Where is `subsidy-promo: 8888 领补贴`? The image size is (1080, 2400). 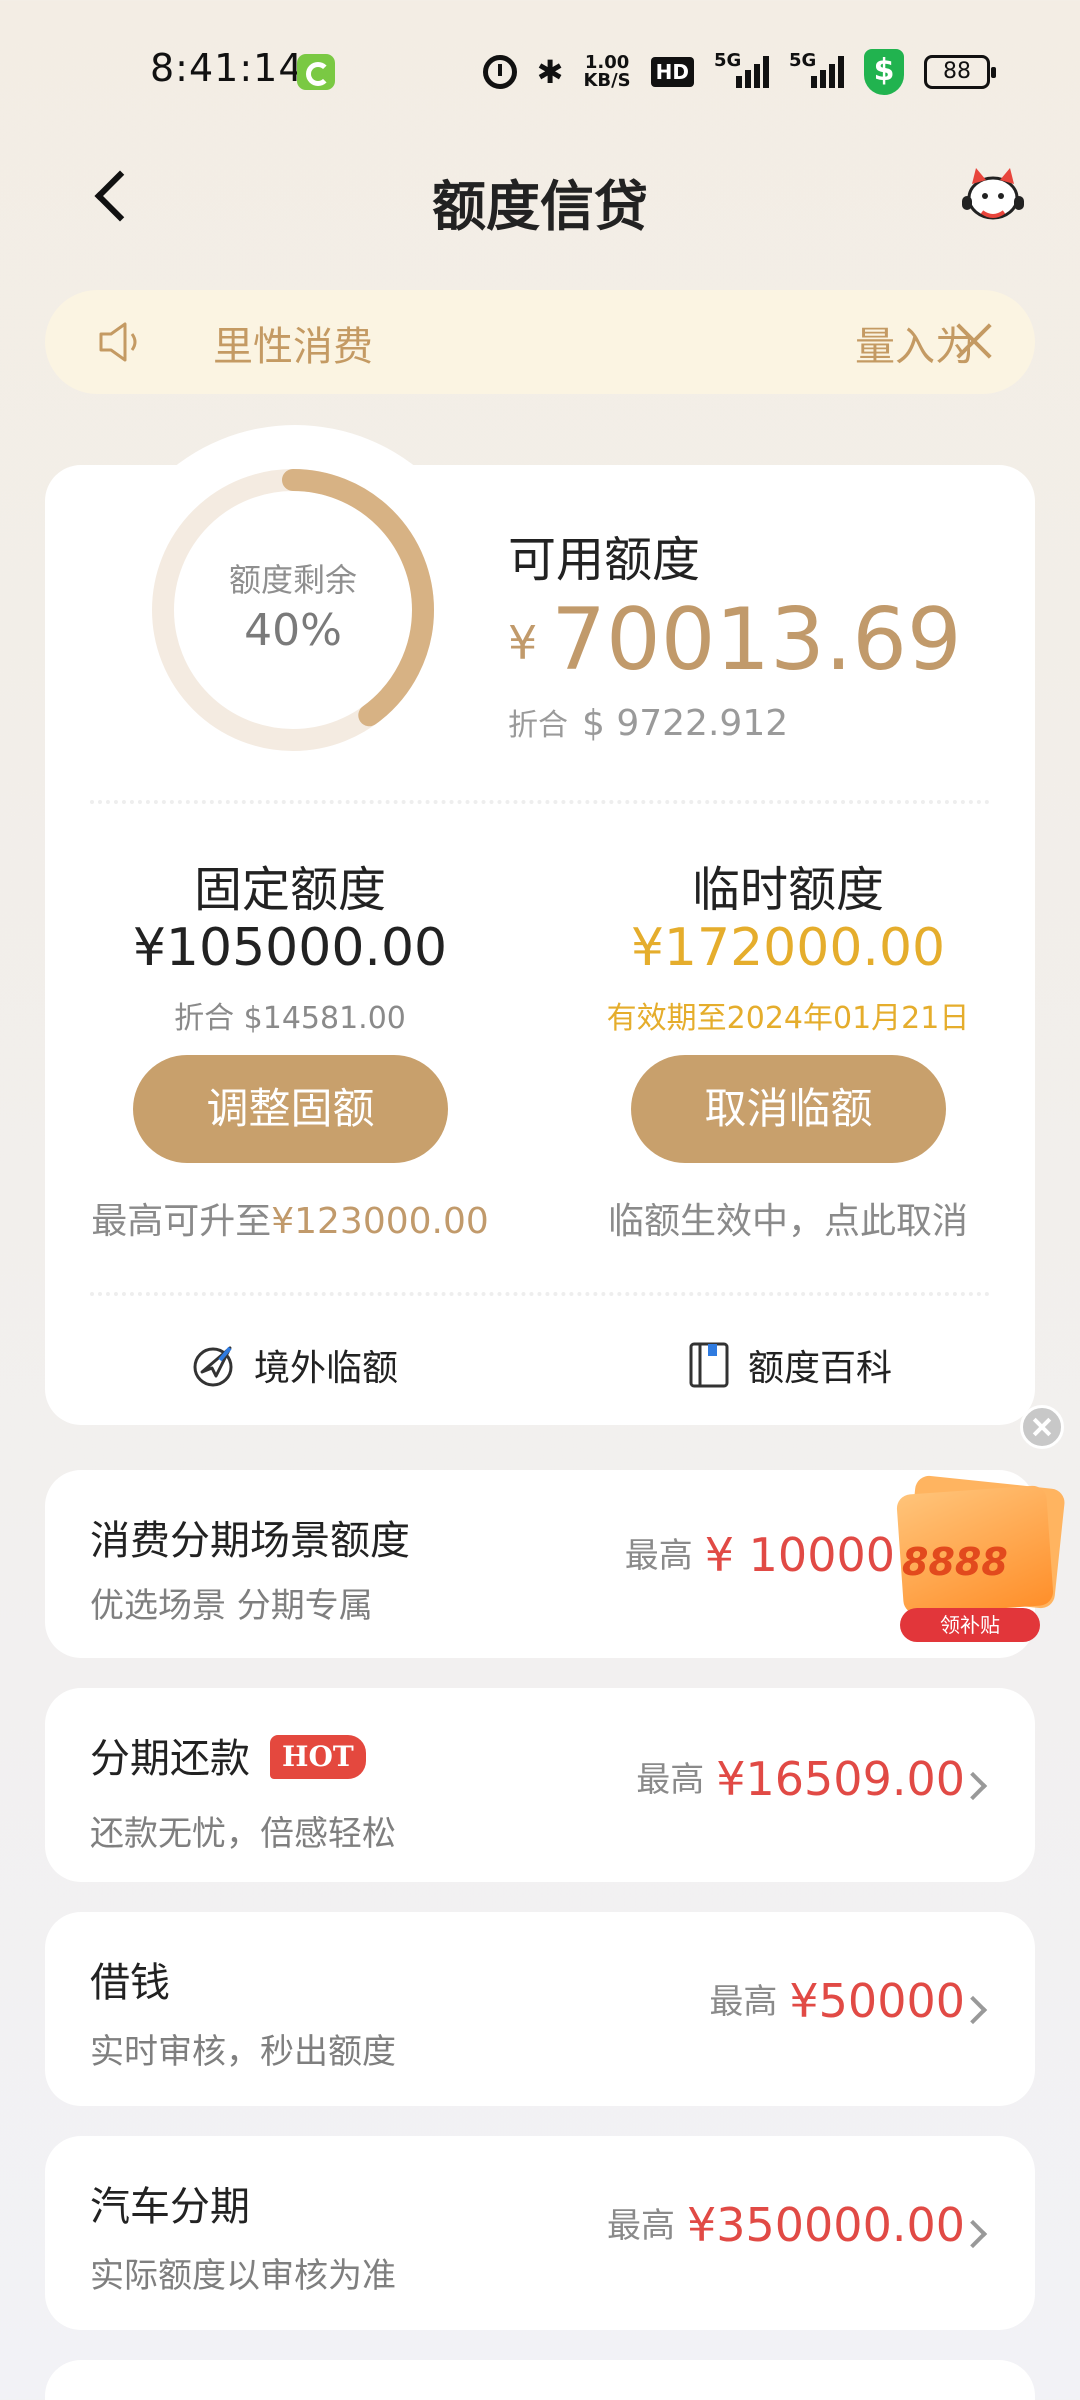 subsidy-promo: 8888 领补贴 is located at coordinates (970, 1560).